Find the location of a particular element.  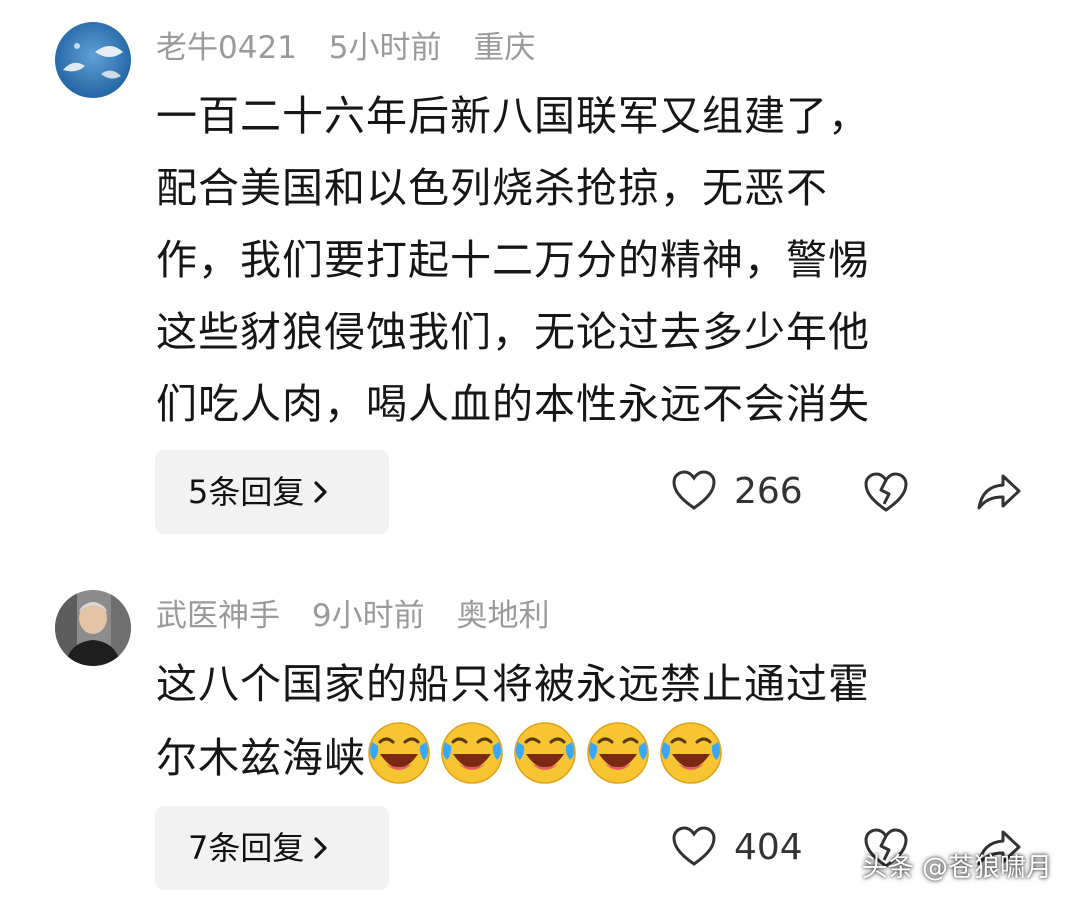

share-button is located at coordinates (999, 492).